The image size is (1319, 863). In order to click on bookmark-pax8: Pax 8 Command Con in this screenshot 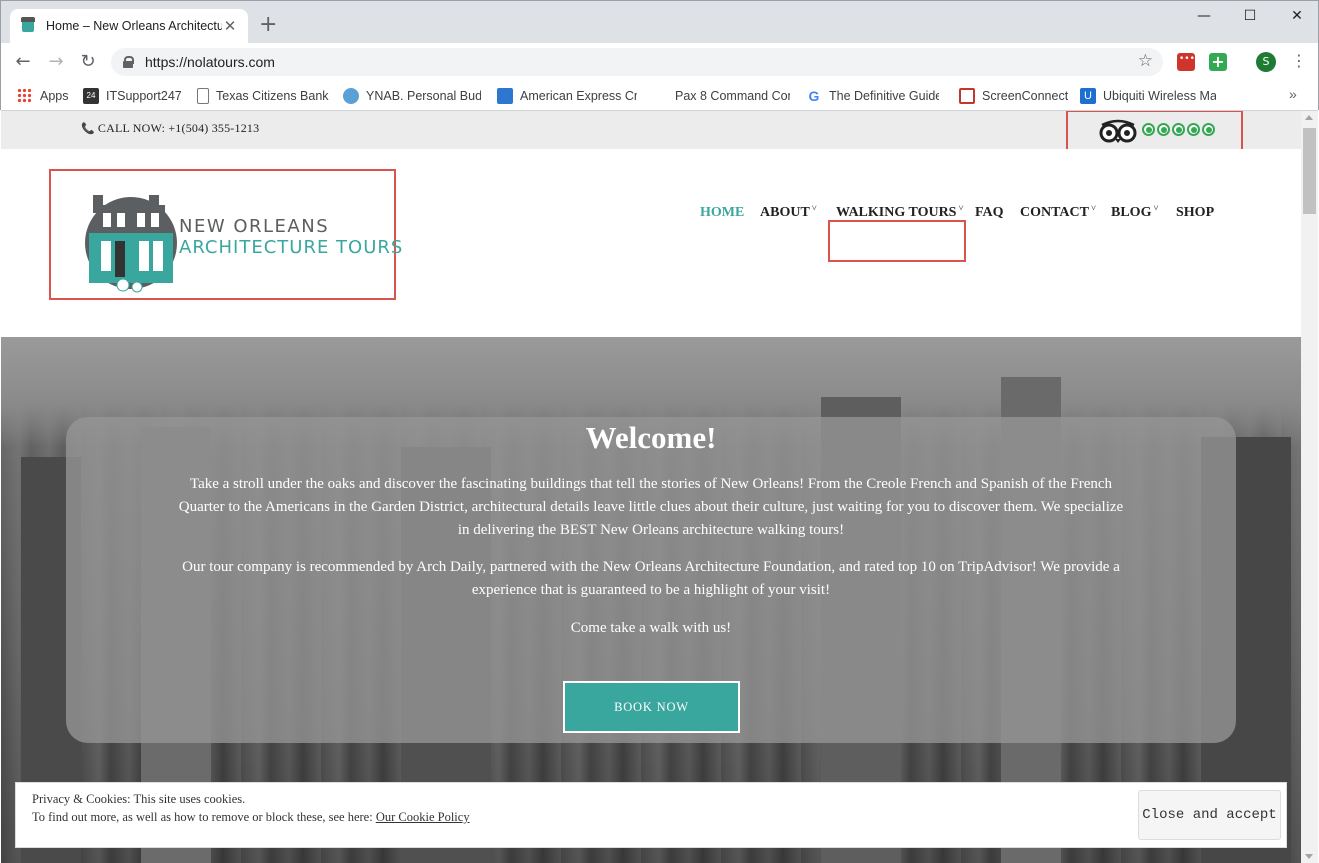, I will do `click(721, 96)`.